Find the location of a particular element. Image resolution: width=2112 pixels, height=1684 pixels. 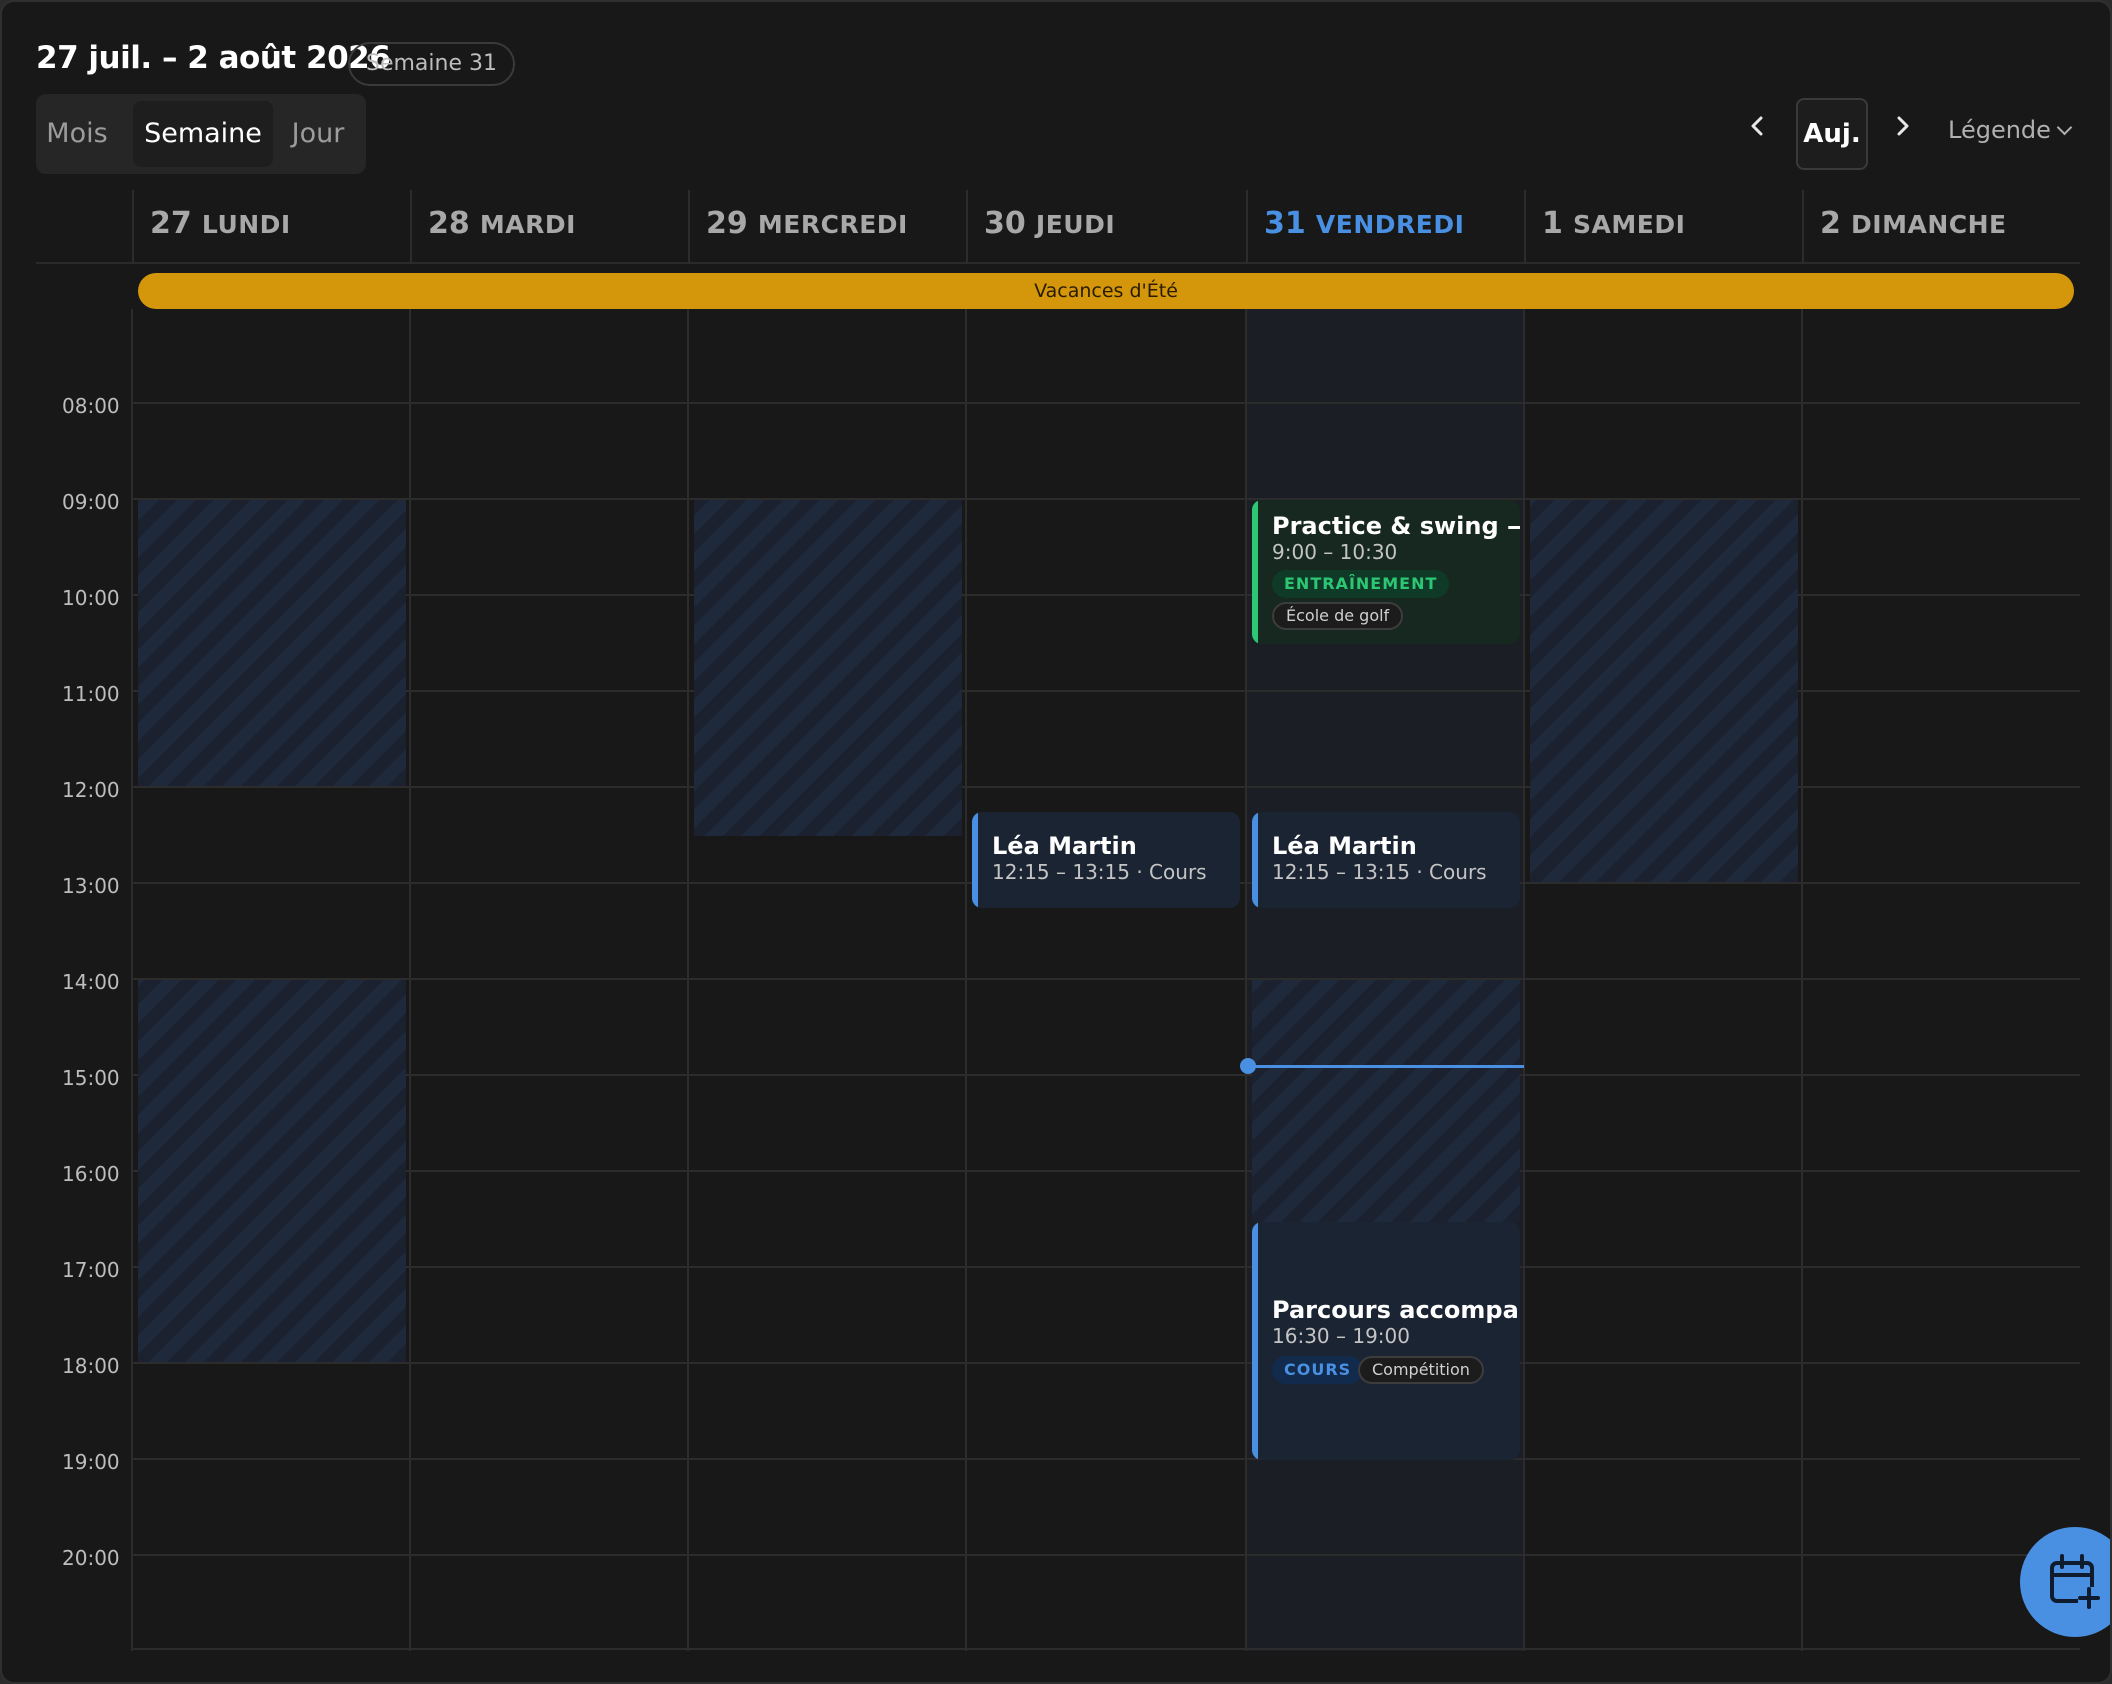

current-time-dot is located at coordinates (1248, 1066).